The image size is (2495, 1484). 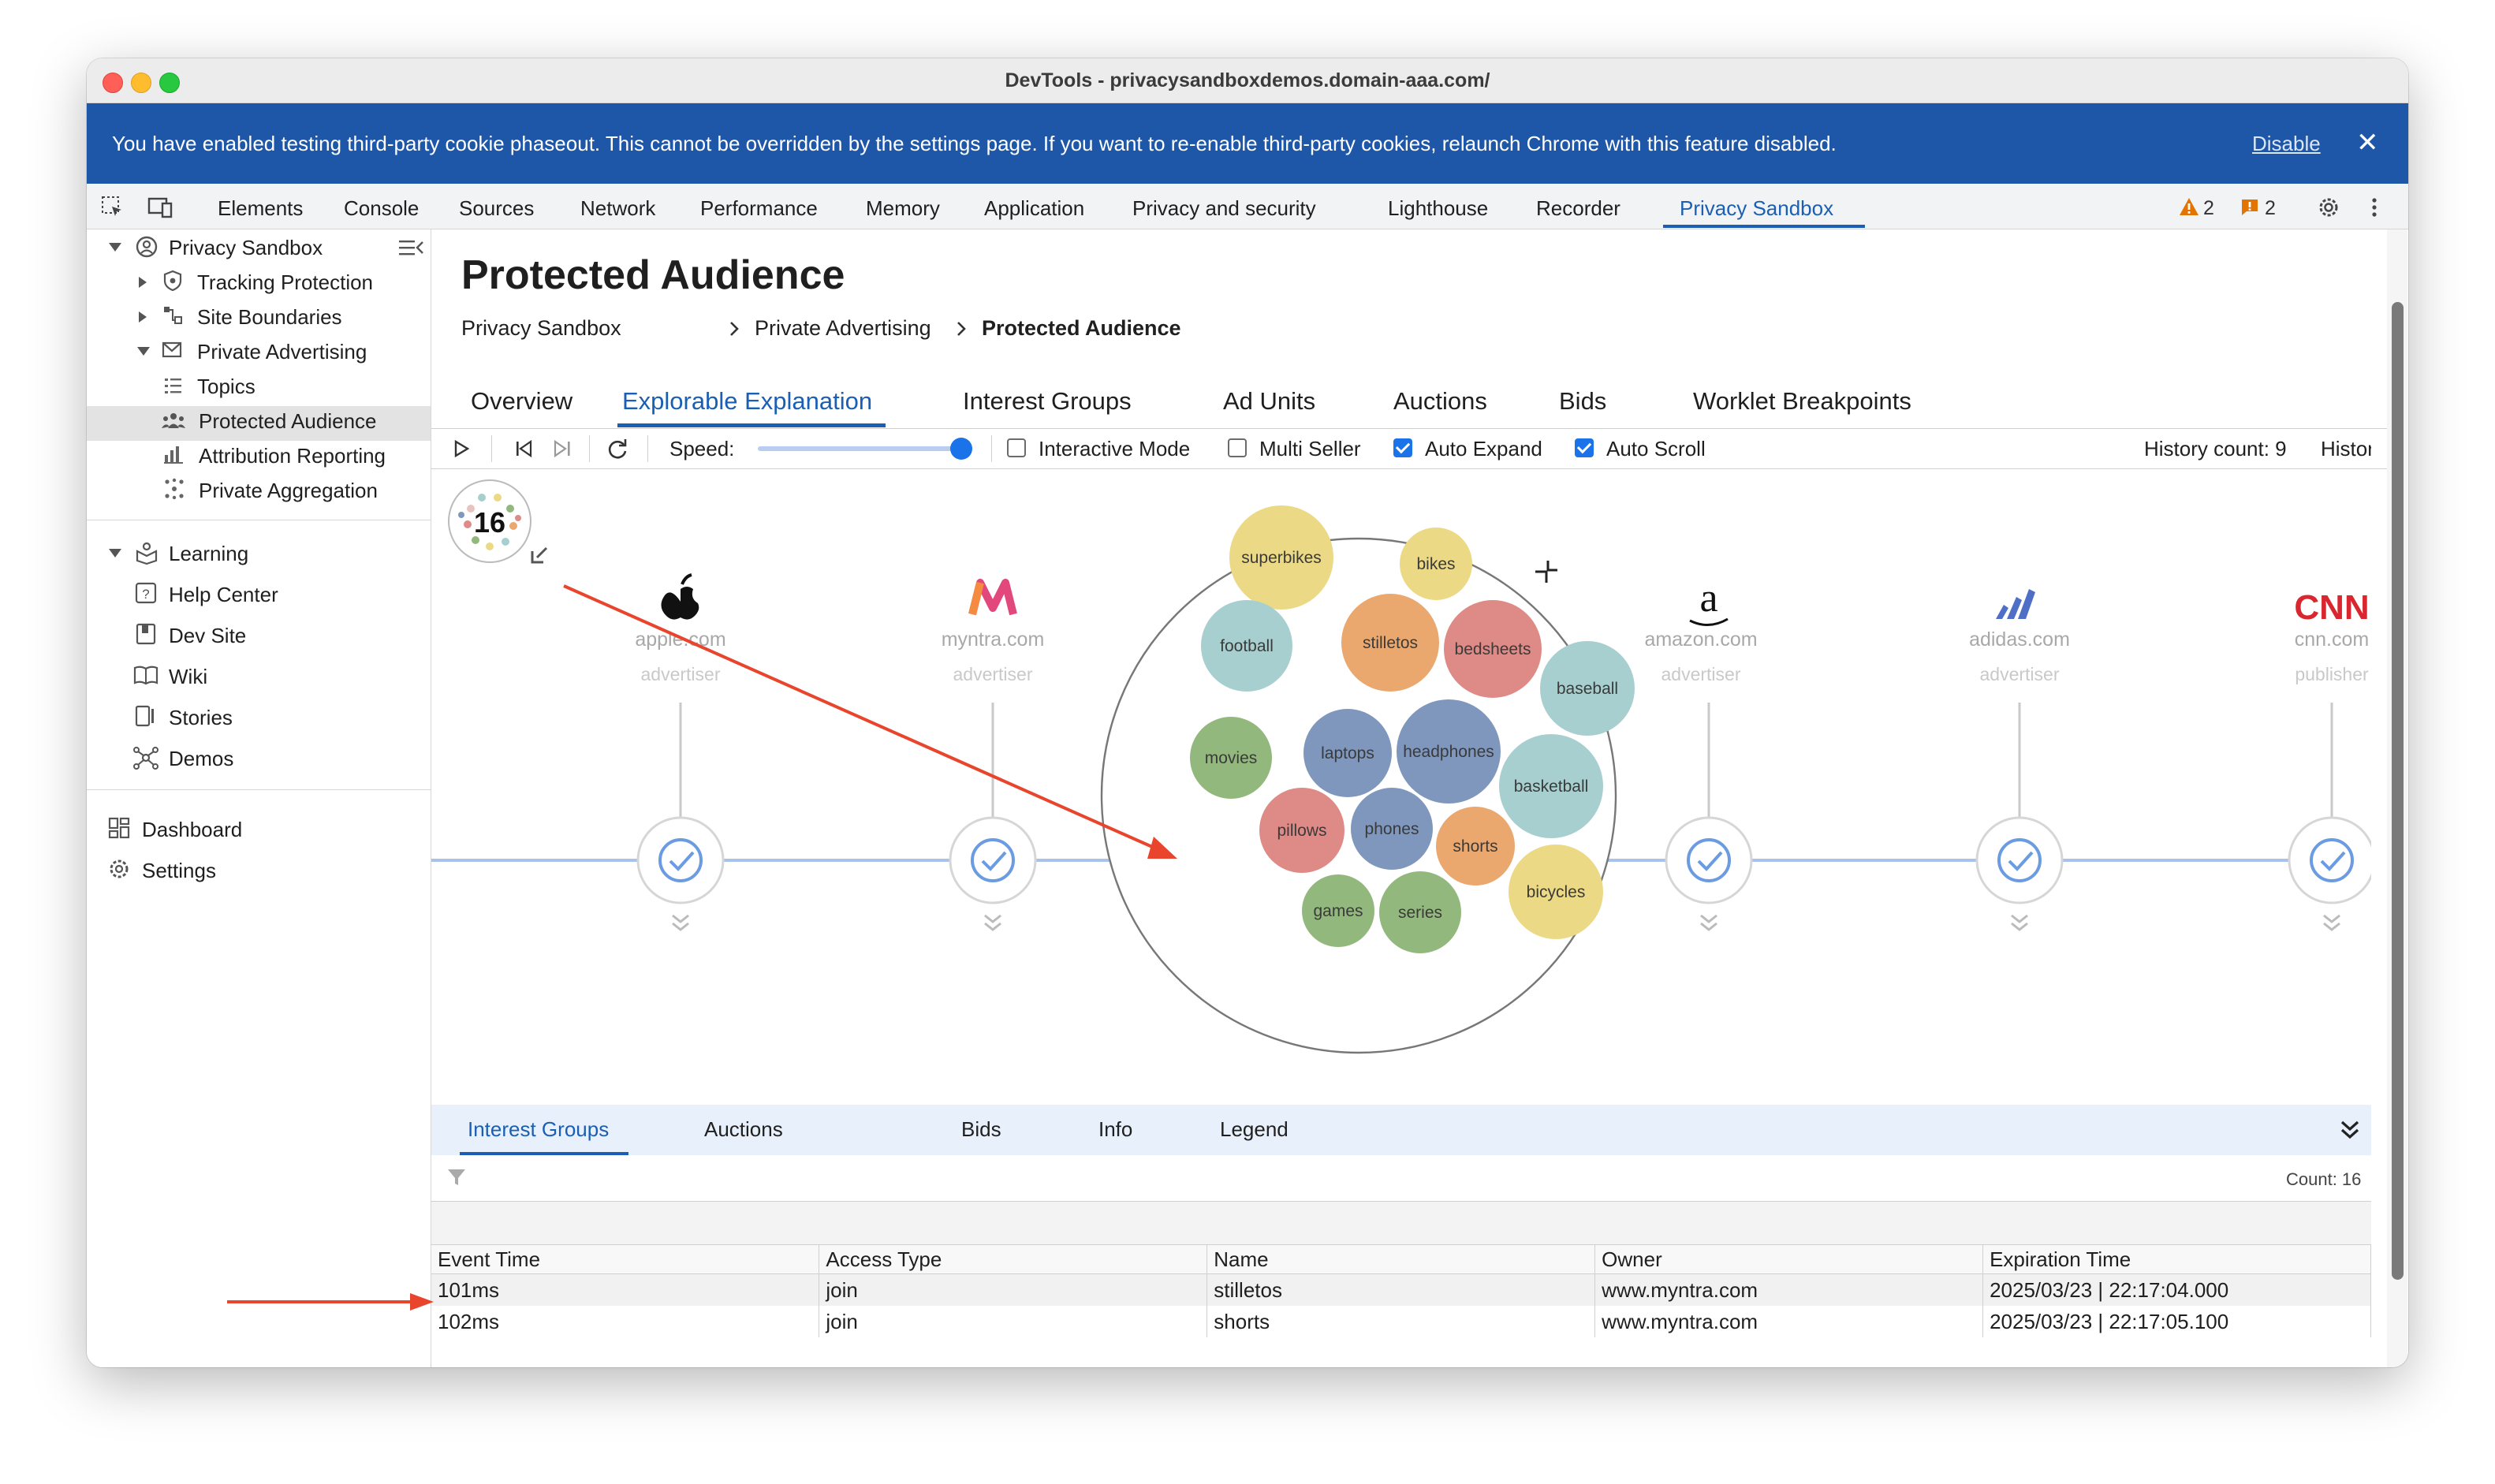 I want to click on bottom-tab-legend: Legend, so click(x=1254, y=1129).